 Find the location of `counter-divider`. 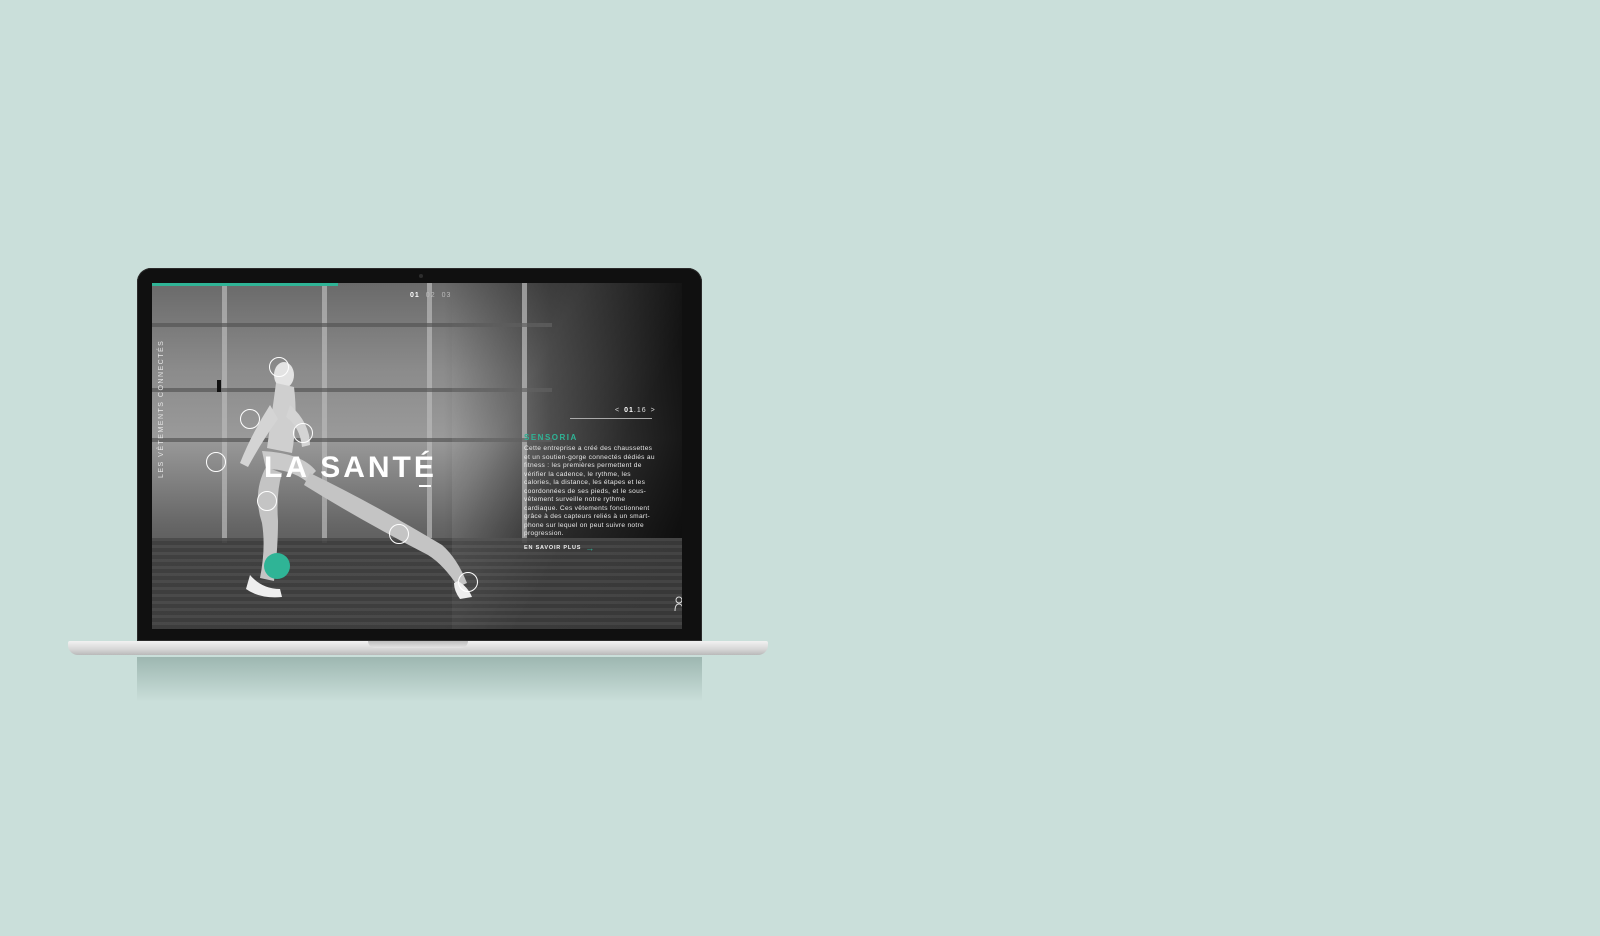

counter-divider is located at coordinates (611, 418).